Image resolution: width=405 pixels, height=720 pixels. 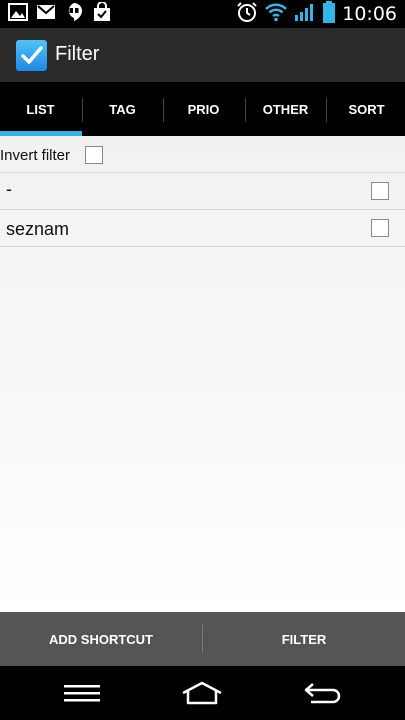 What do you see at coordinates (60, 13) in the screenshot?
I see `notification-icons` at bounding box center [60, 13].